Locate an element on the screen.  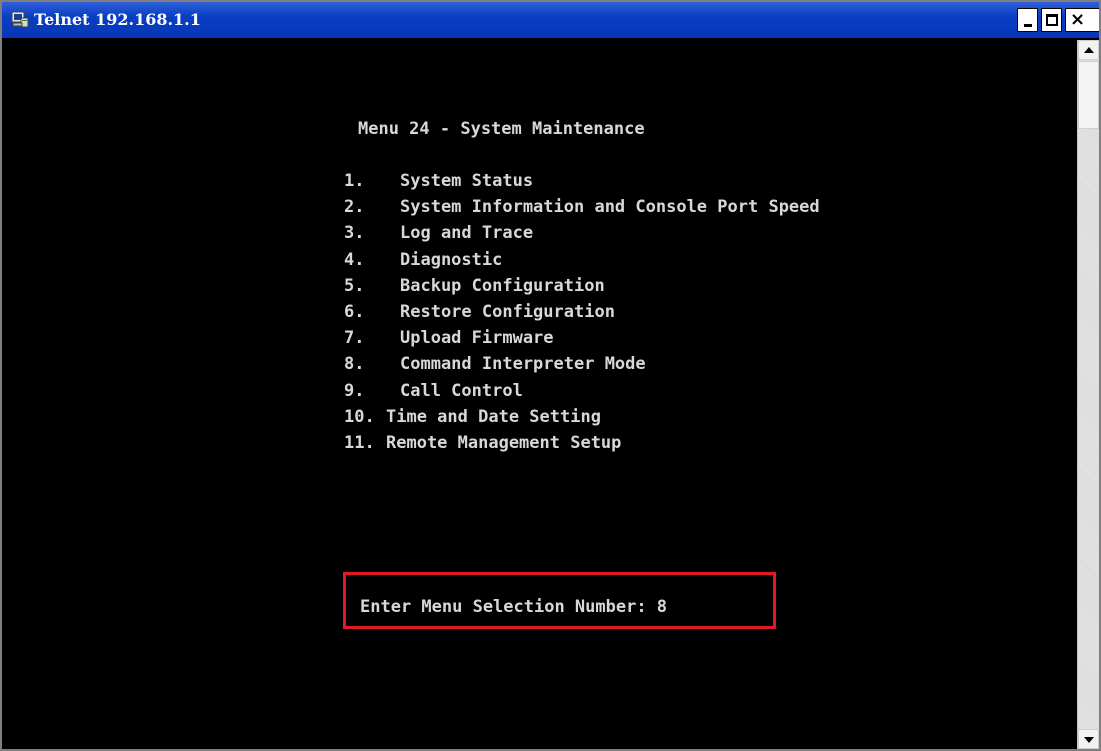
menu-item: 5. Backup Configuration is located at coordinates (582, 286).